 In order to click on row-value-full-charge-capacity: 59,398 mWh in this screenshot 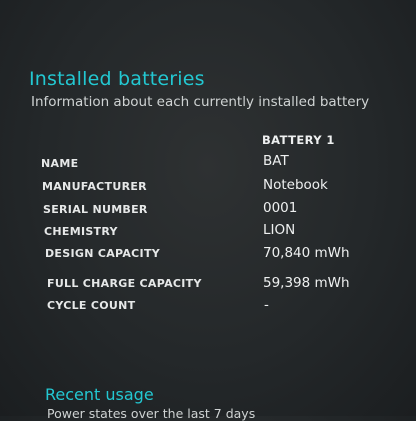, I will do `click(306, 283)`.